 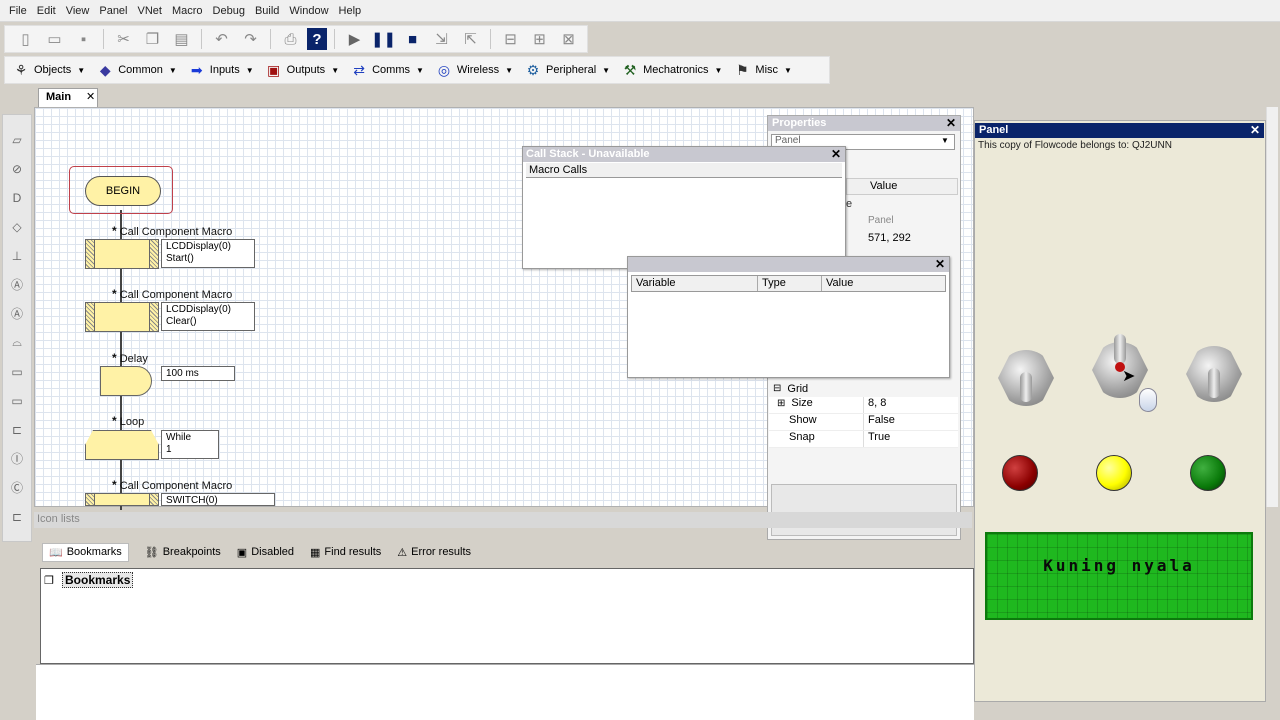 What do you see at coordinates (1272, 307) in the screenshot?
I see `vertical-scrollbar` at bounding box center [1272, 307].